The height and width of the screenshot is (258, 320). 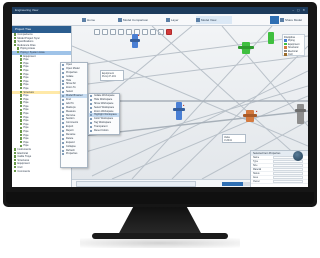 What do you see at coordinates (27, 49) in the screenshot?
I see `tree-item-label: Piping Areas` at bounding box center [27, 49].